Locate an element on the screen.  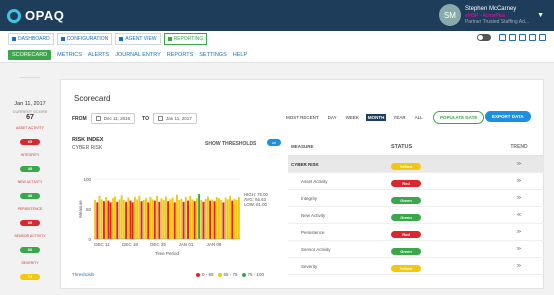
thresholds-link: Thresholds is located at coordinates (83, 274).